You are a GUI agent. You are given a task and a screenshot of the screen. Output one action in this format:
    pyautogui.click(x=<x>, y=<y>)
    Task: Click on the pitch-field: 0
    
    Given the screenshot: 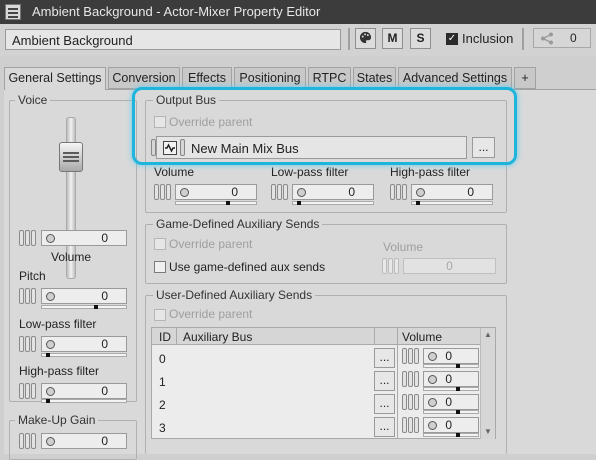 What is the action you would take?
    pyautogui.click(x=84, y=296)
    